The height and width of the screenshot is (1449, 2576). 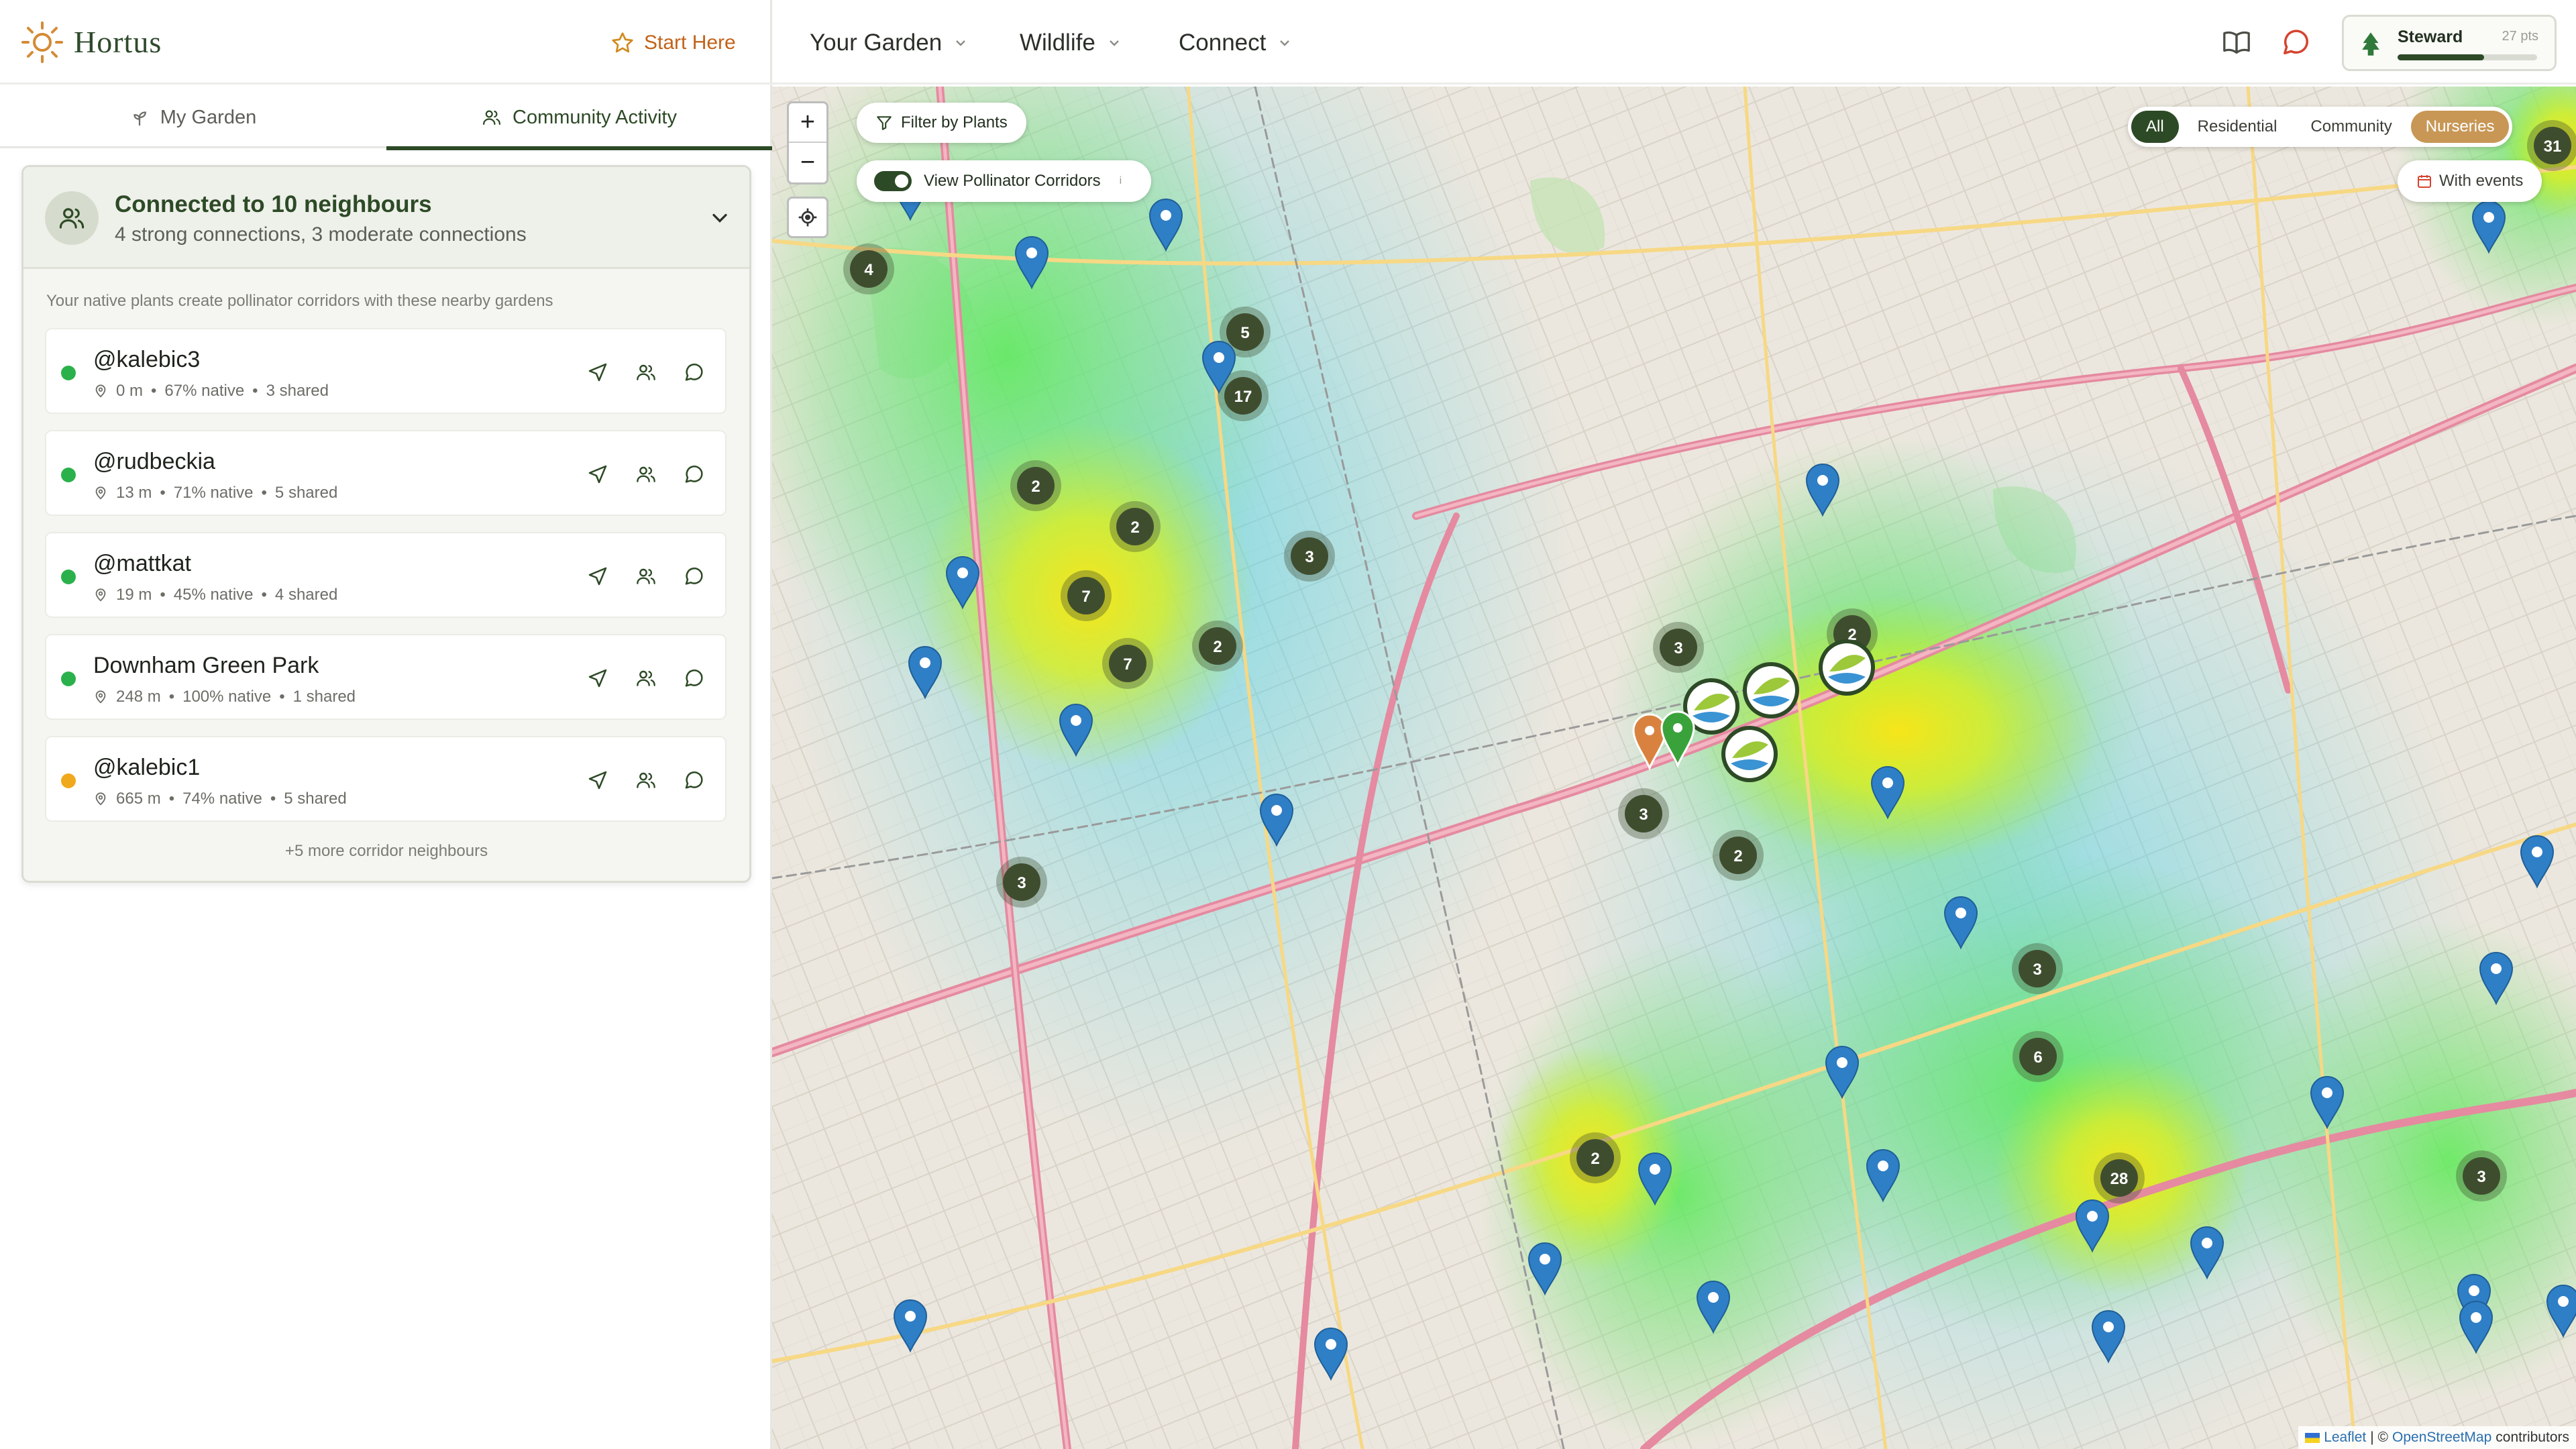 I want to click on book-icon, so click(x=2236, y=42).